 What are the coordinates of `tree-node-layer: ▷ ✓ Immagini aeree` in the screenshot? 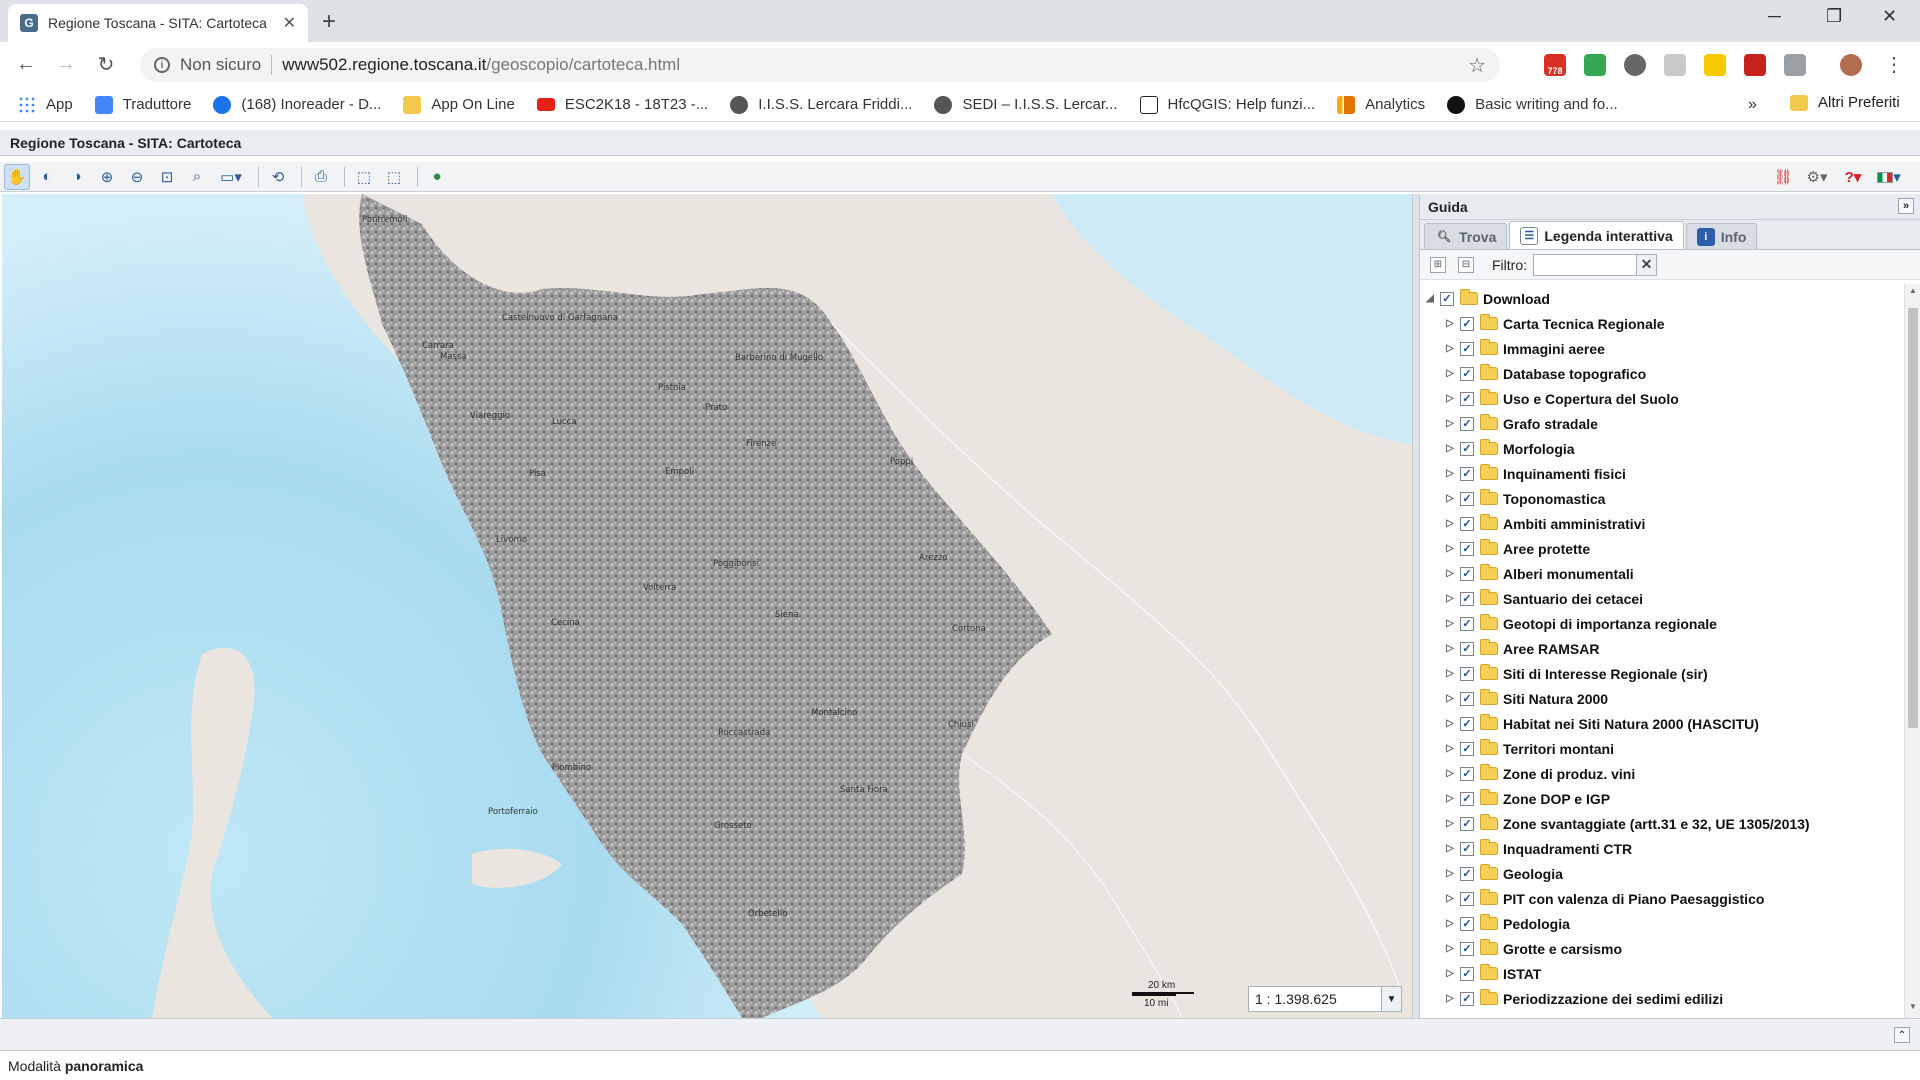 It's located at (1662, 348).